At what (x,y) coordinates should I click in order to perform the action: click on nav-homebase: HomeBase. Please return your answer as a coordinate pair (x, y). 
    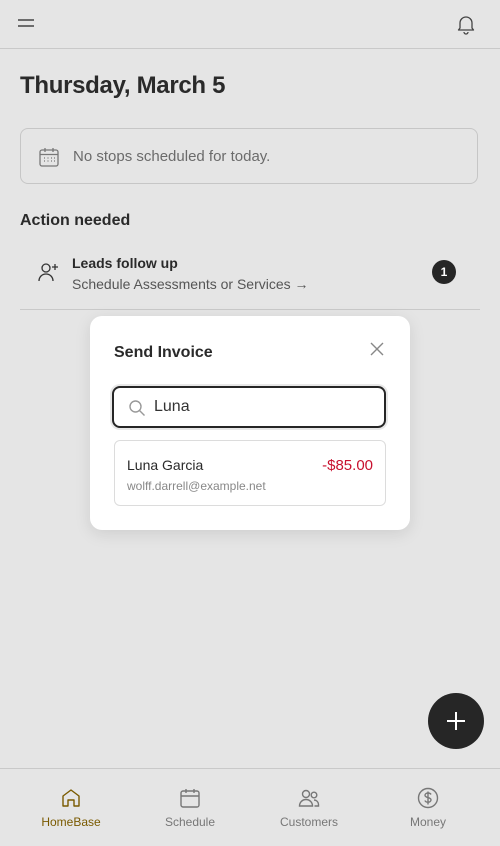
    Looking at the image, I should click on (71, 807).